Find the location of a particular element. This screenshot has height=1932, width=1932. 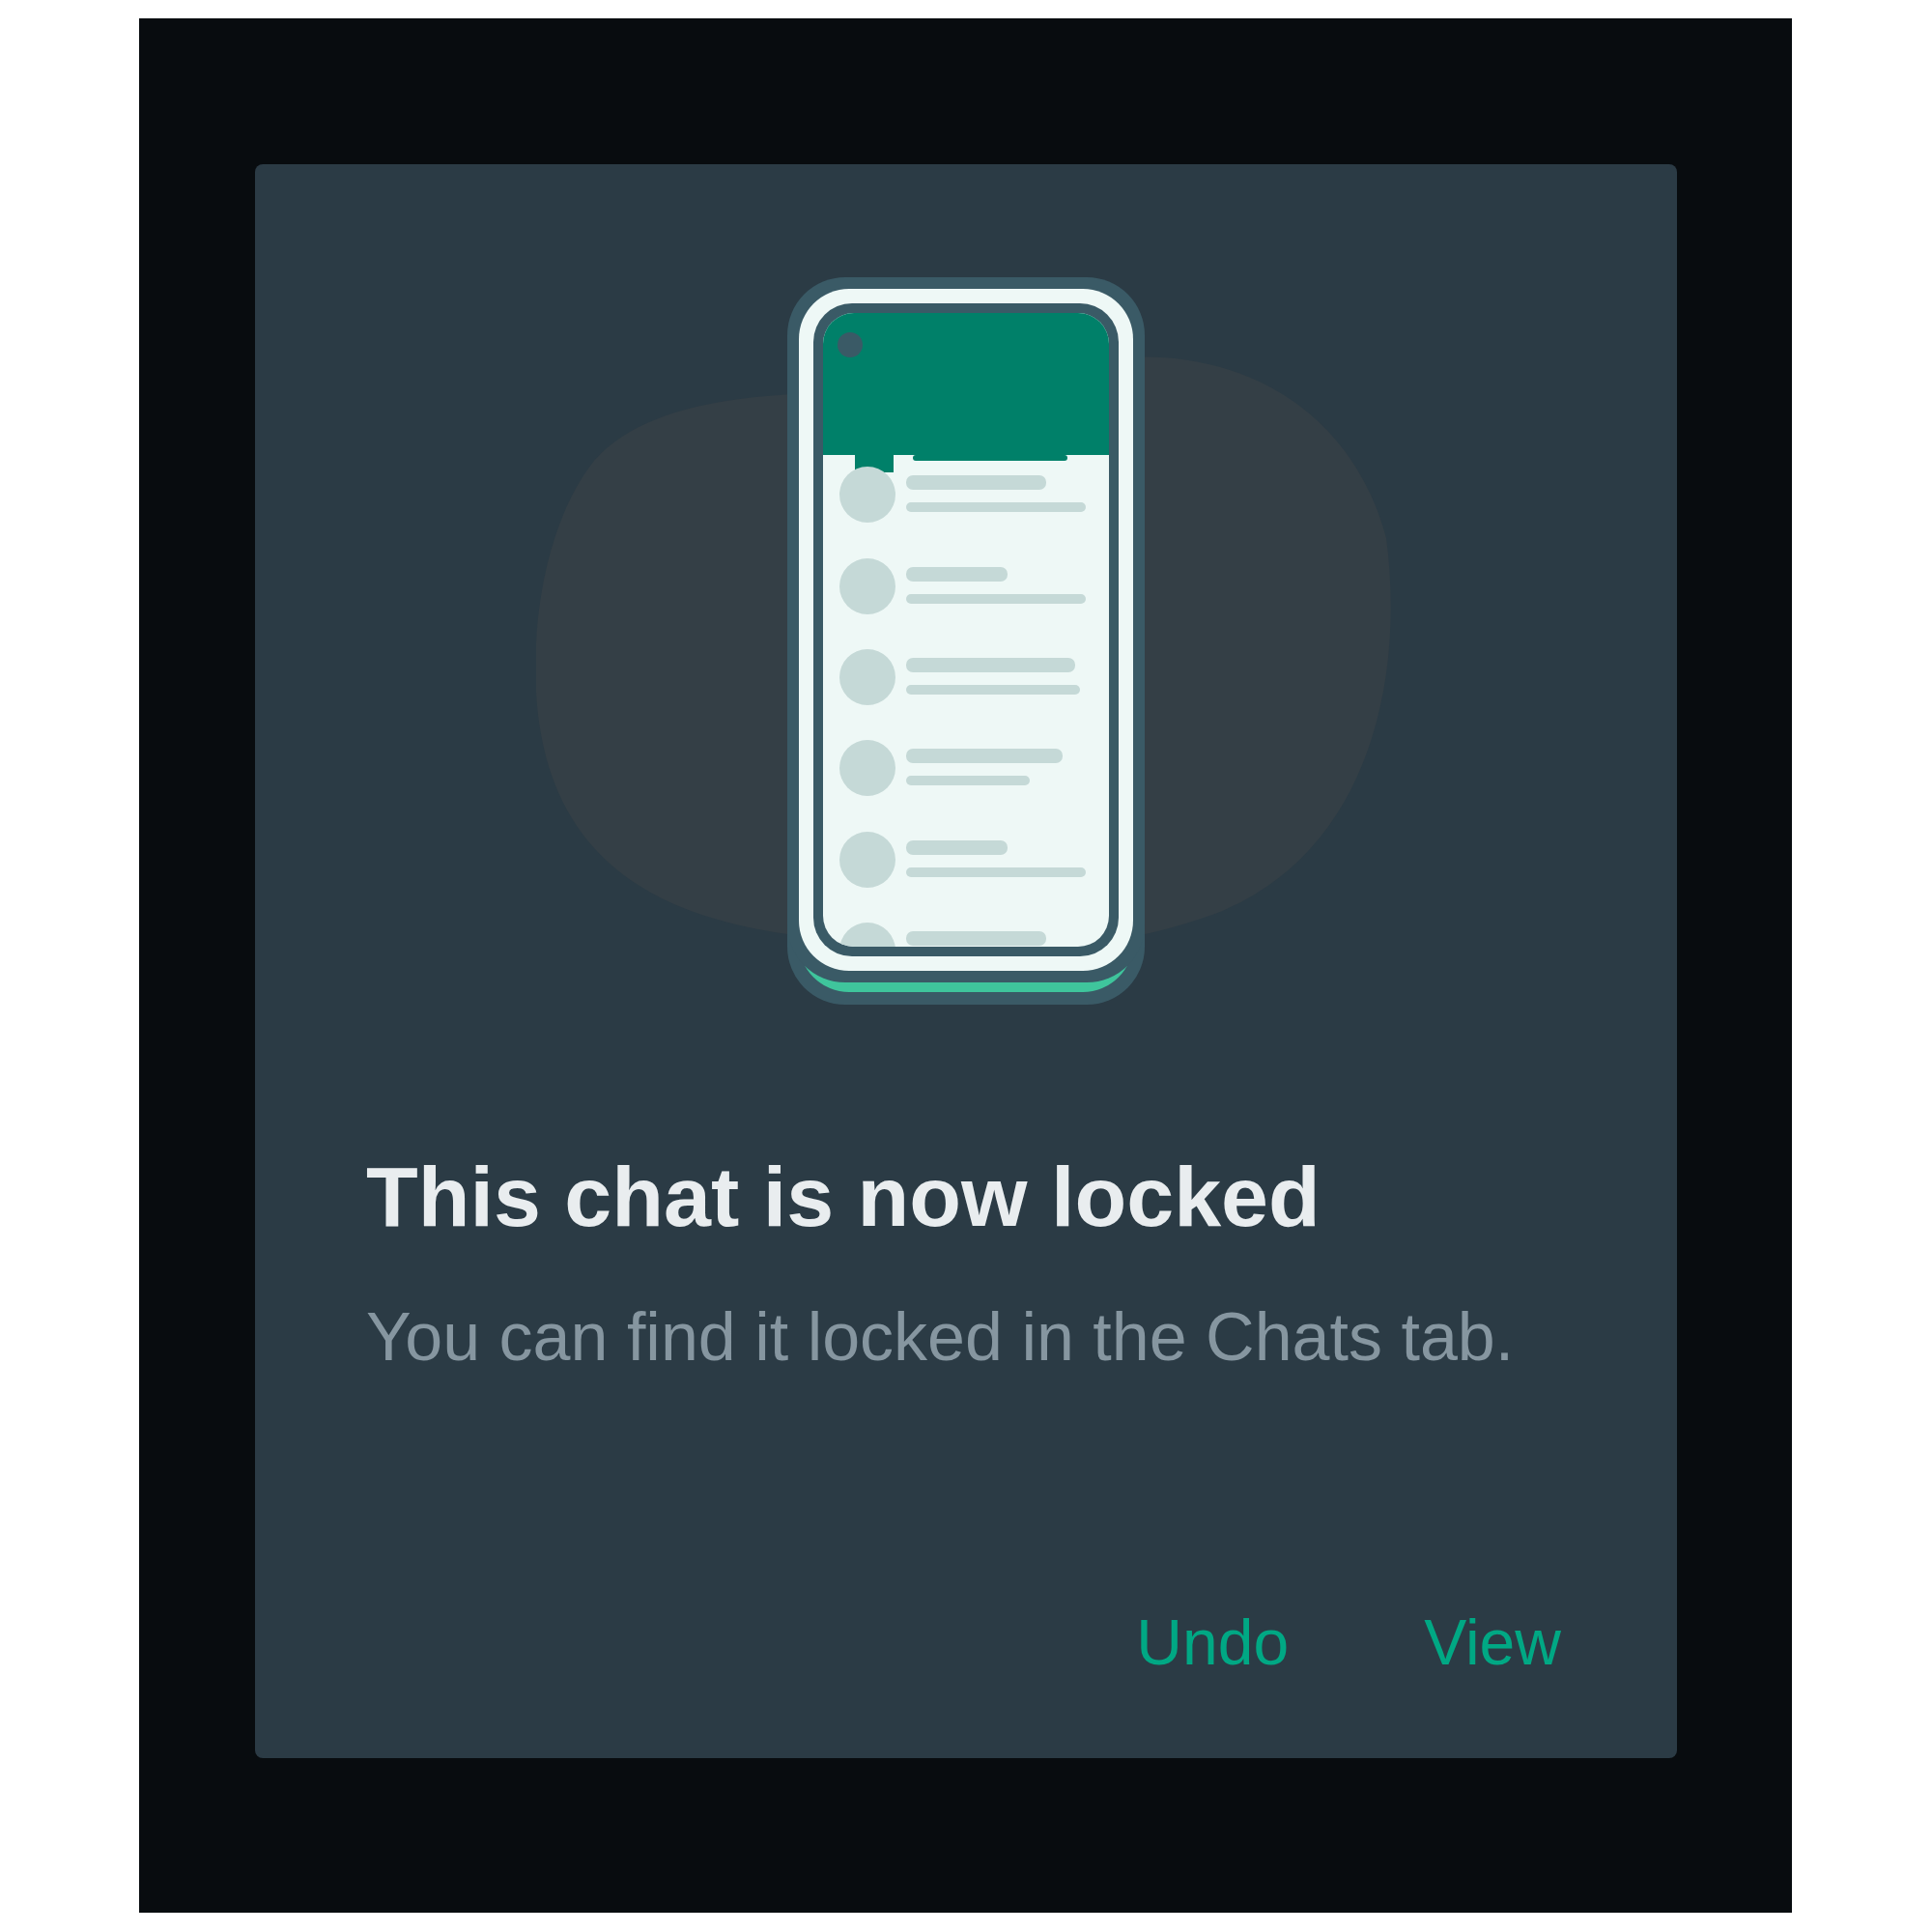

dialog-message: You can find it locked in the Chats tab. is located at coordinates (941, 1337).